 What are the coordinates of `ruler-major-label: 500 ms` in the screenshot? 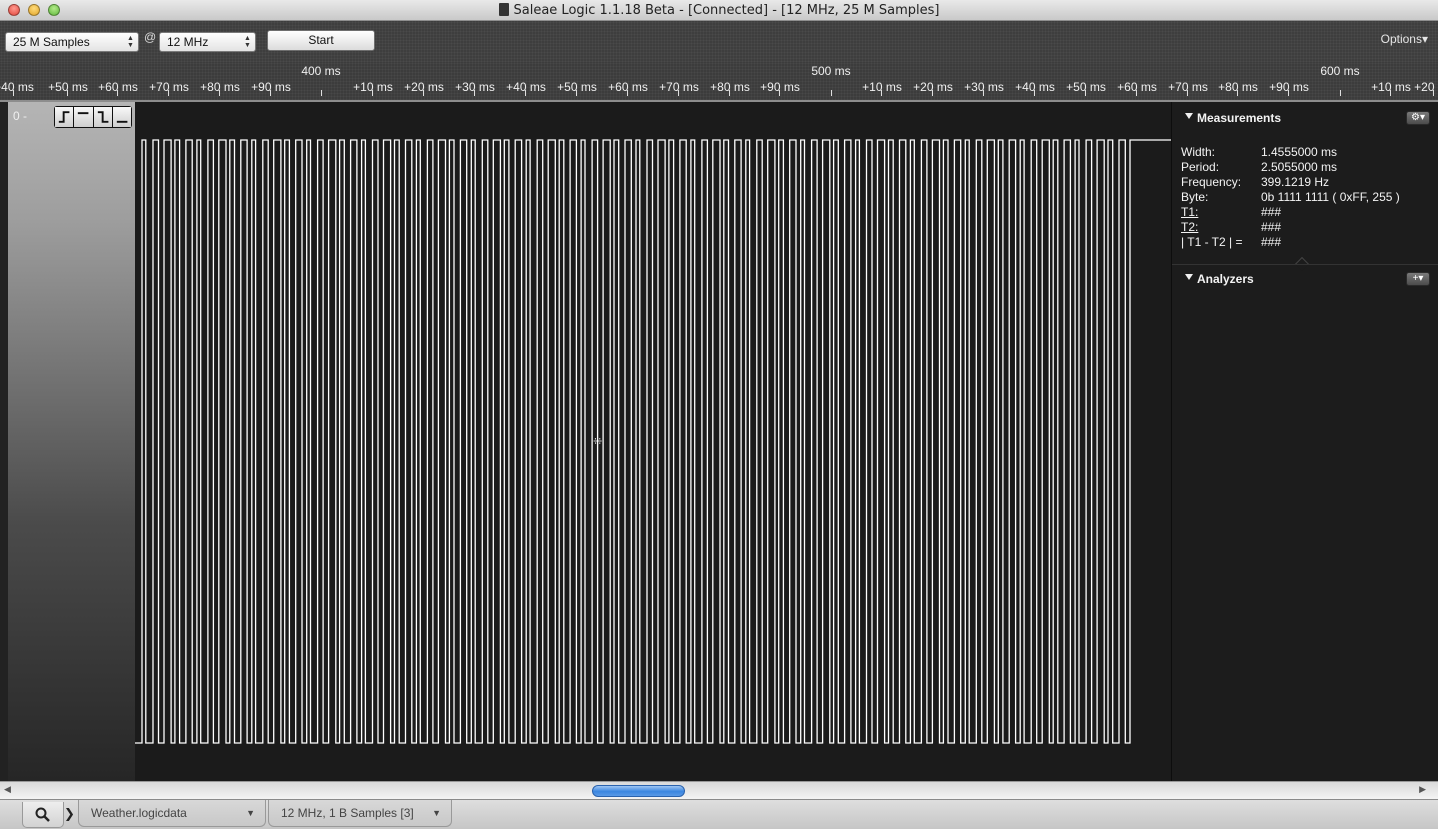 It's located at (831, 71).